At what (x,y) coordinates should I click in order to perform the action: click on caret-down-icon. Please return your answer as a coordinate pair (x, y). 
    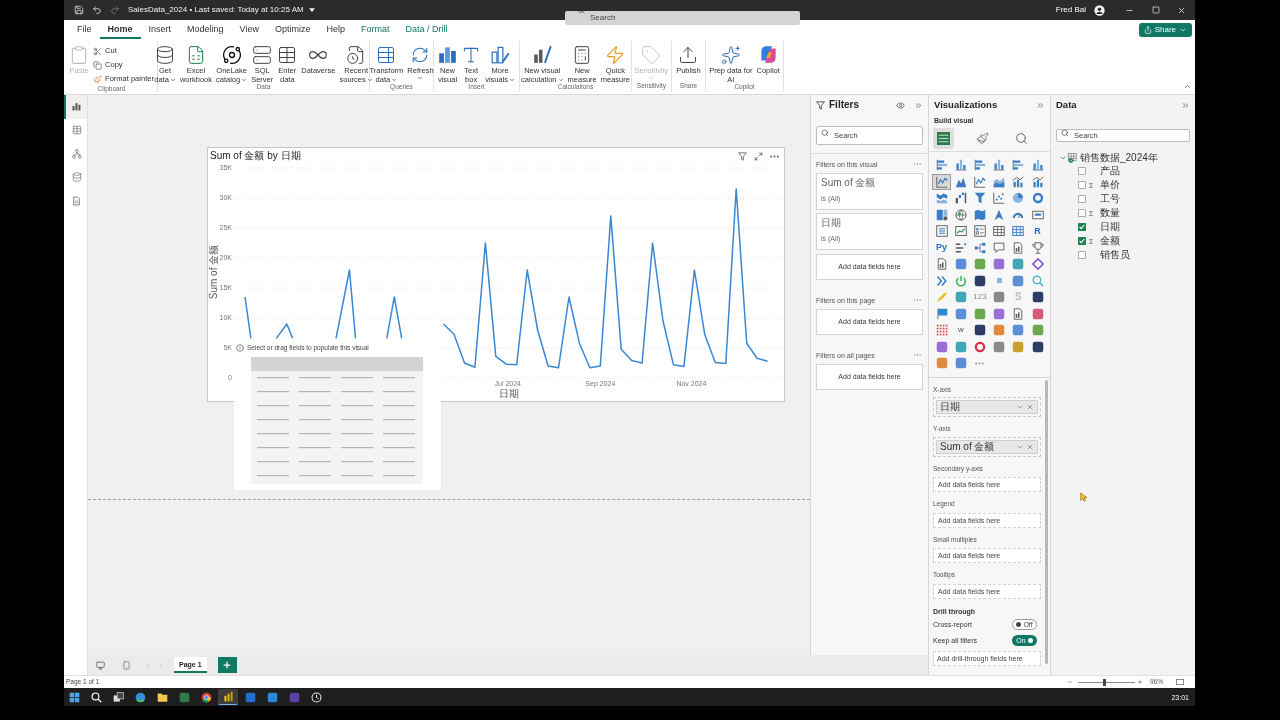
    Looking at the image, I should click on (311, 10).